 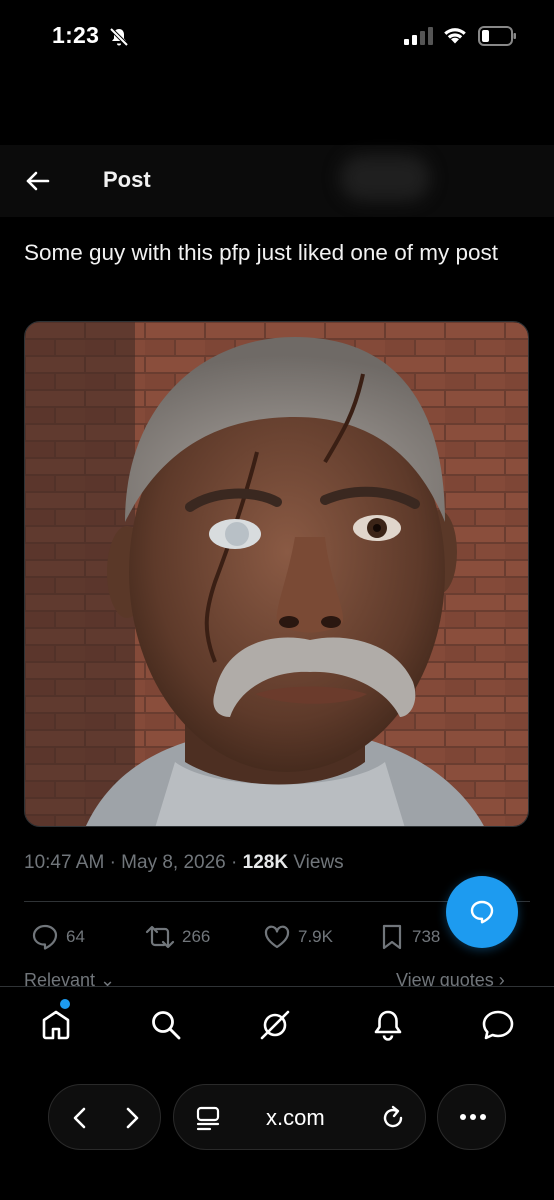 I want to click on post-header: Post, so click(x=277, y=181).